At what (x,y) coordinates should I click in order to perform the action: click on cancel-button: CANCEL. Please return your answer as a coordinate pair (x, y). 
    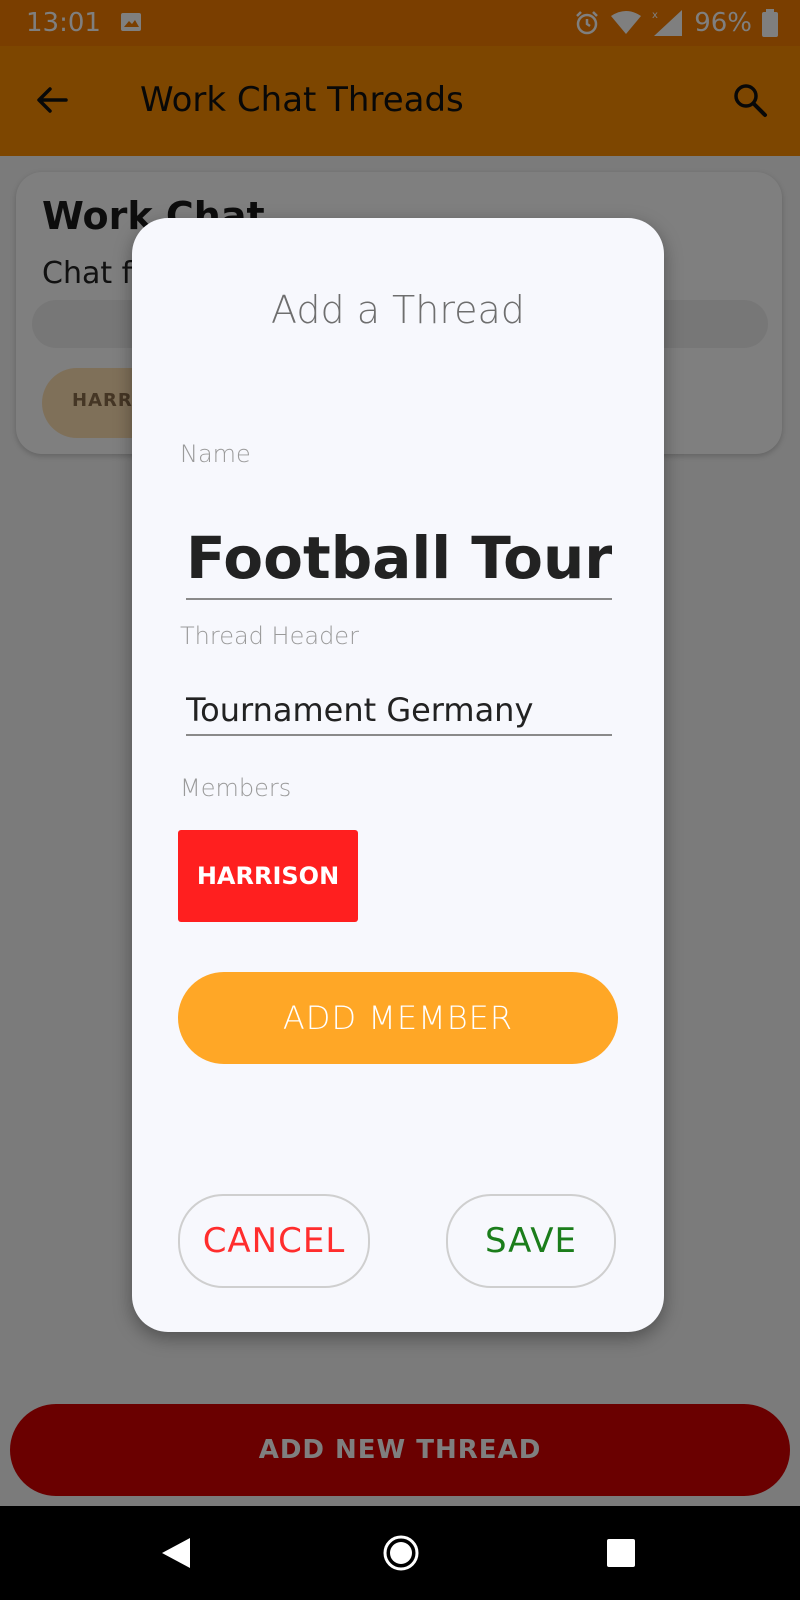
    Looking at the image, I should click on (274, 1241).